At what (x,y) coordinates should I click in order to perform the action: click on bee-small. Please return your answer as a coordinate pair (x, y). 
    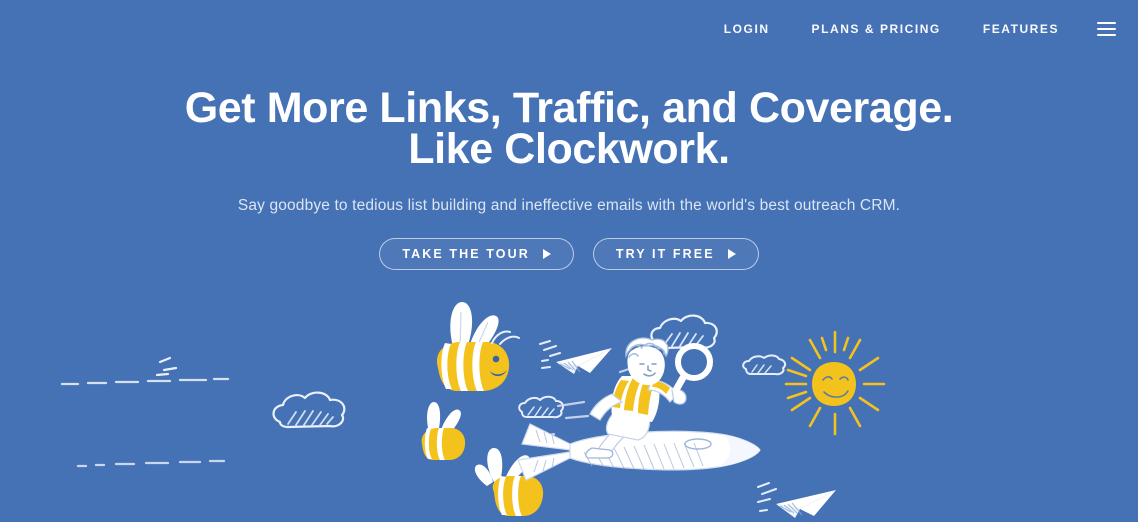
    Looking at the image, I should click on (443, 431).